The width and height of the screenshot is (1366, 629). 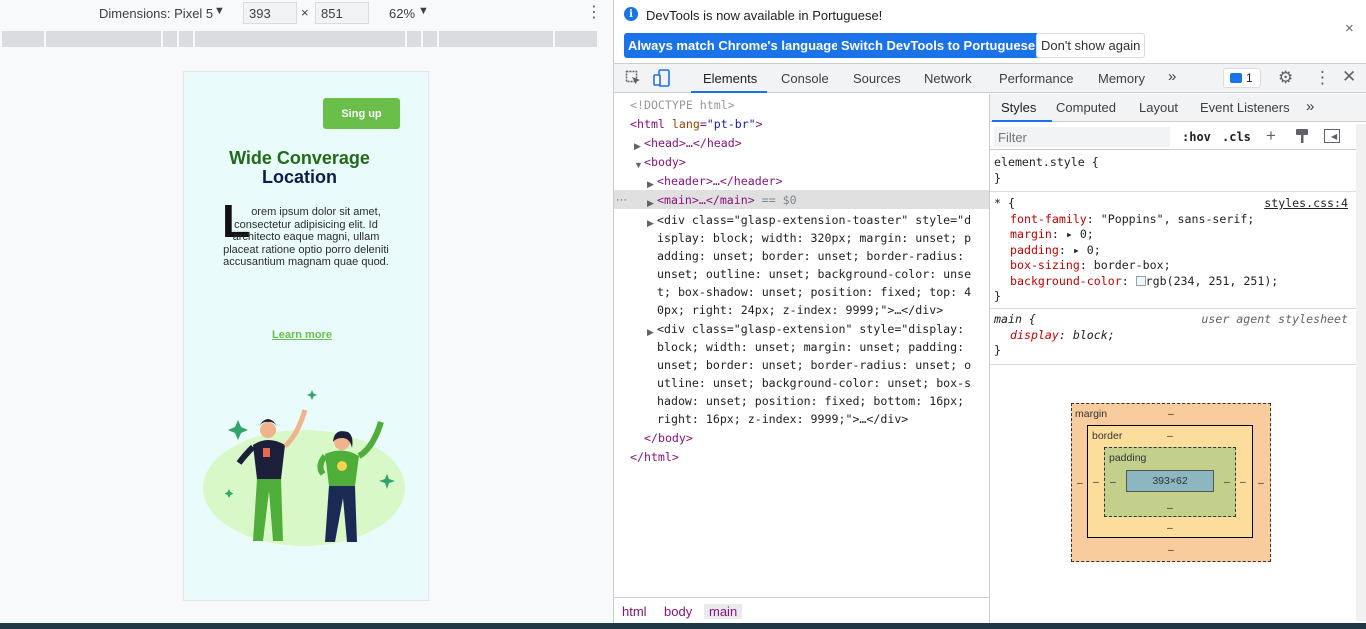 What do you see at coordinates (1310, 106) in the screenshot?
I see `more-subtabs-chevron-icon: »` at bounding box center [1310, 106].